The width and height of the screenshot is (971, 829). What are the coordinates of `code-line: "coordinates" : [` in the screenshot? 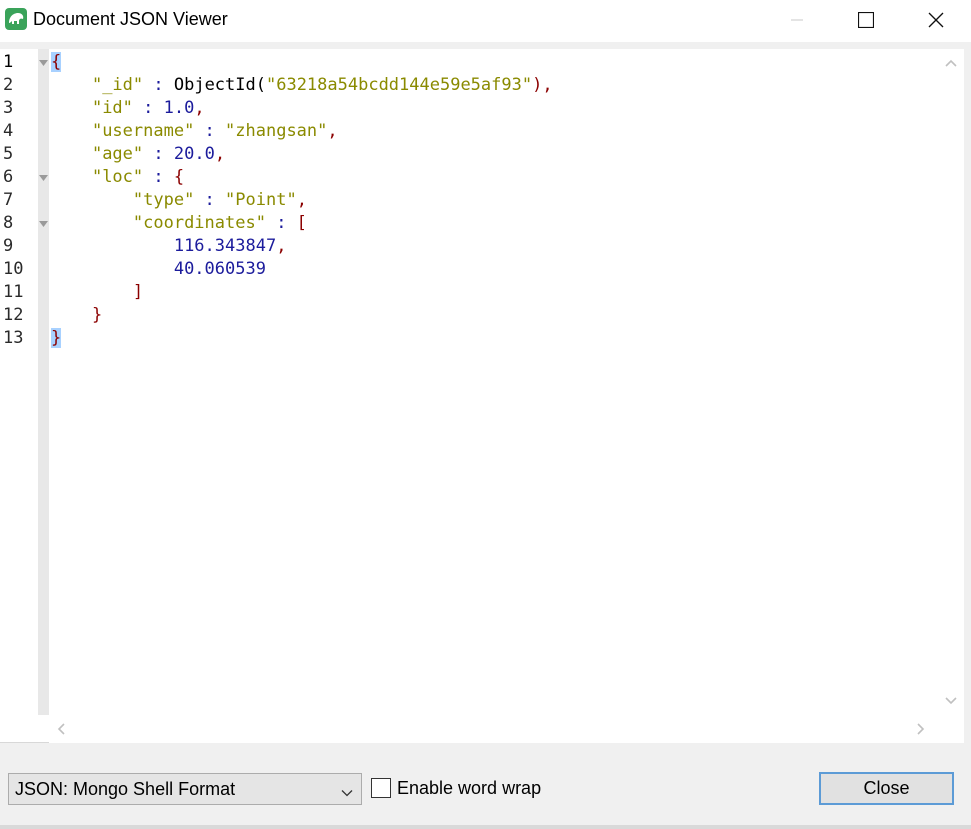 It's located at (179, 223).